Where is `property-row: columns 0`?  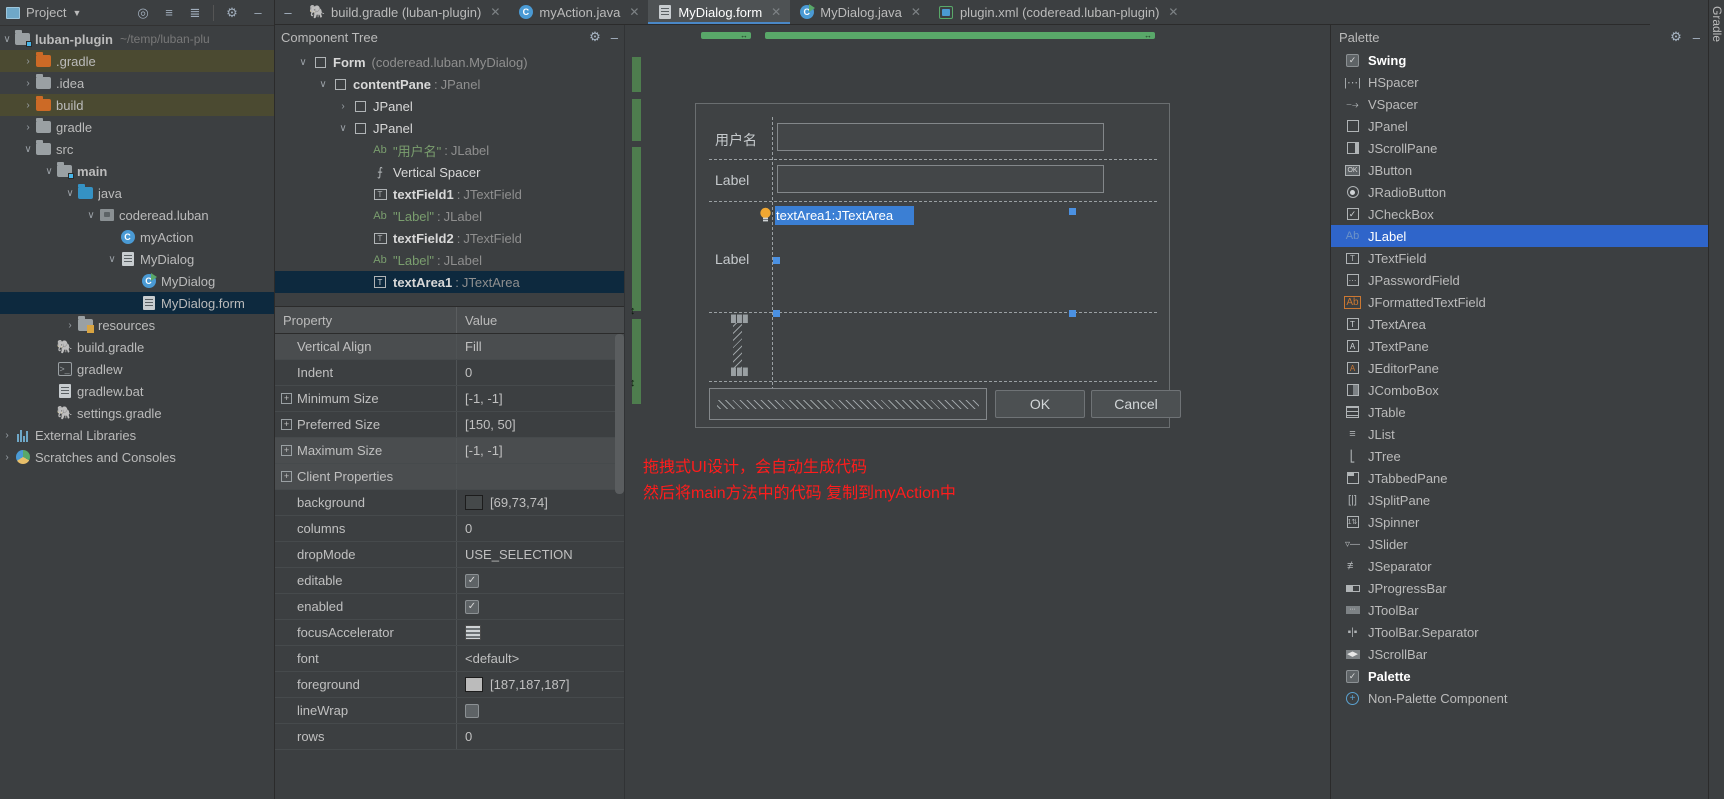
property-row: columns 0 is located at coordinates (449, 529).